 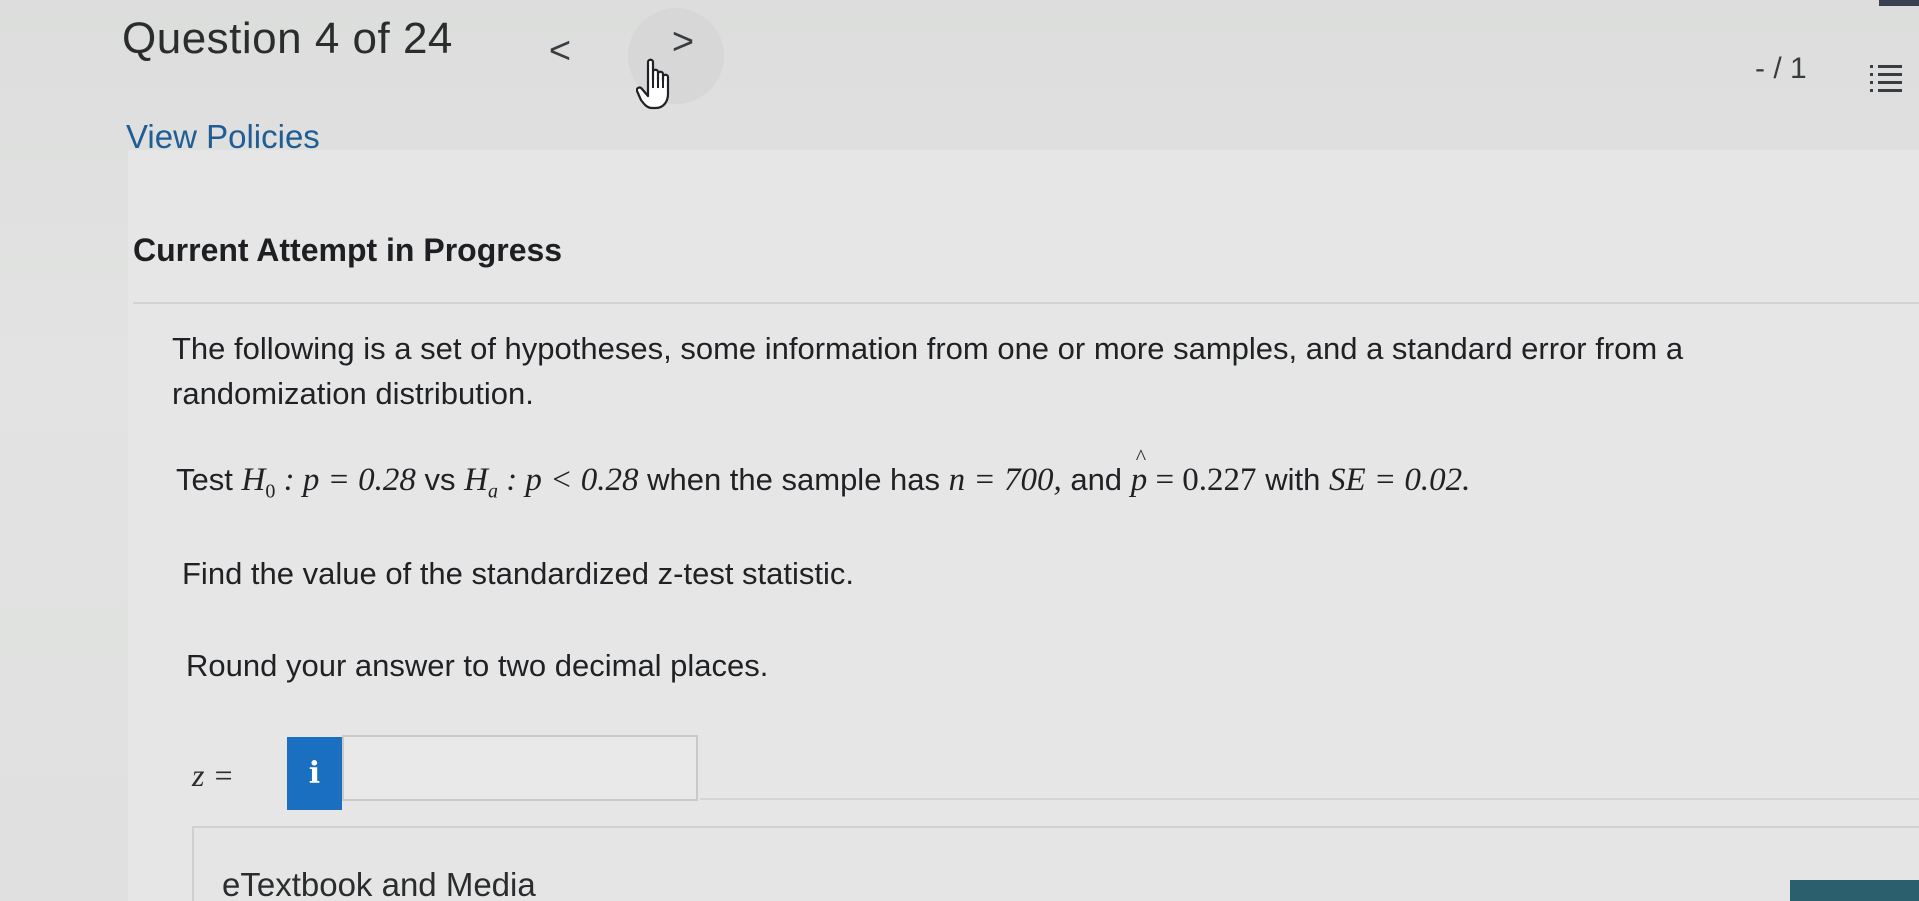 I want to click on chevron-left-icon: <, so click(x=560, y=50).